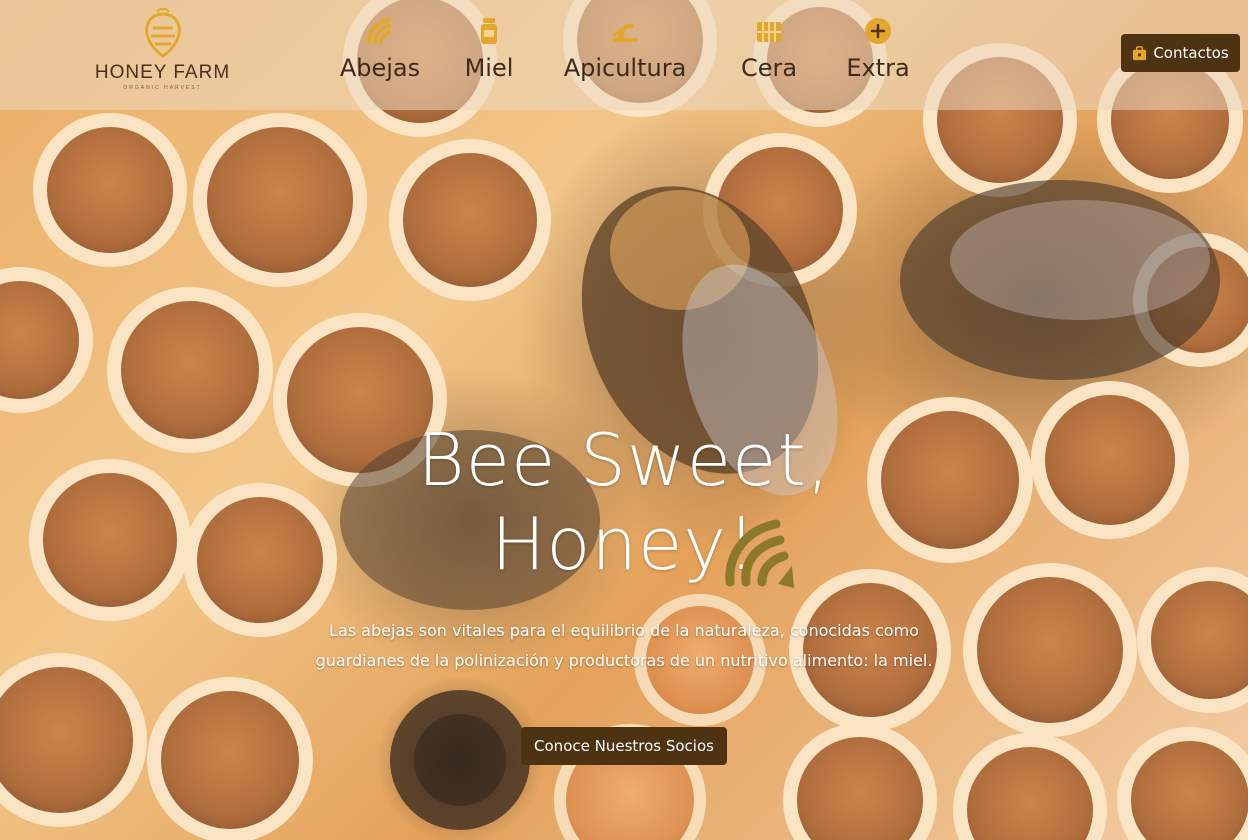 This screenshot has height=840, width=1248. I want to click on conoce-nuestros-socios-button: Conoce Nuestros Socios, so click(624, 746).